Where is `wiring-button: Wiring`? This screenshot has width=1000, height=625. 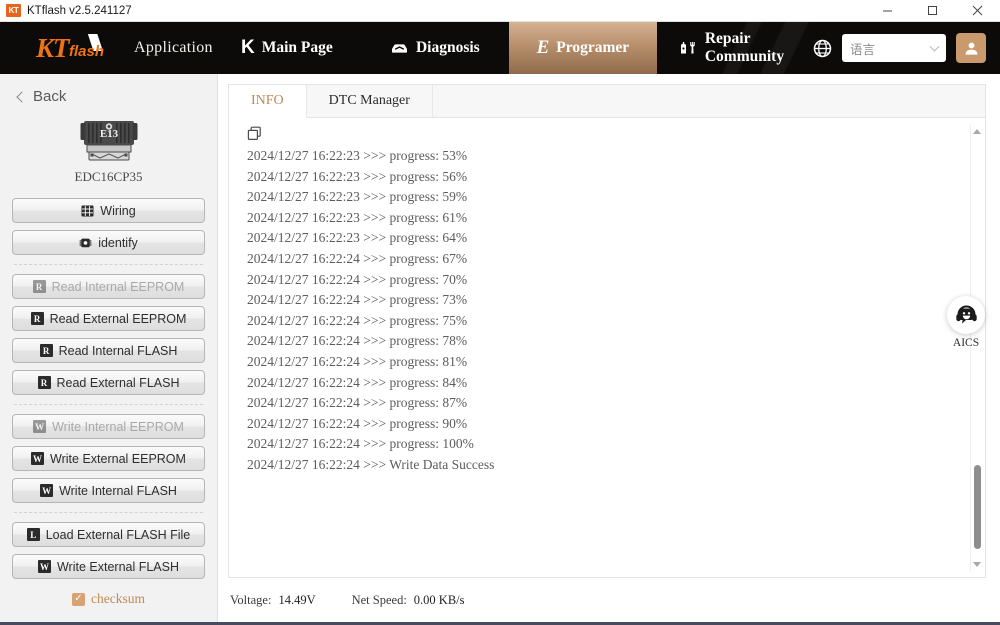
wiring-button: Wiring is located at coordinates (108, 210).